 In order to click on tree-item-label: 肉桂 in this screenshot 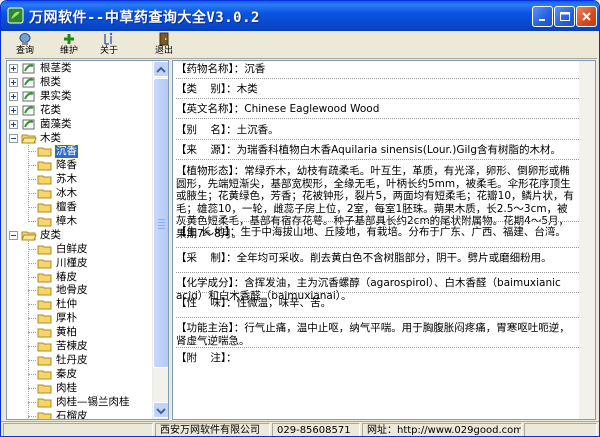, I will do `click(66, 387)`.